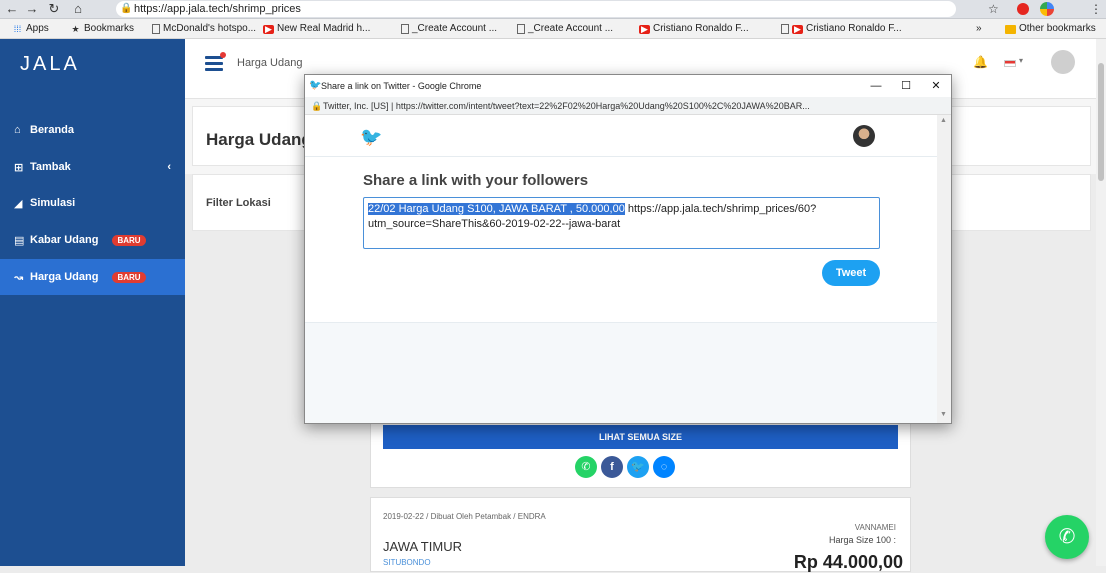 This screenshot has height=573, width=1106. I want to click on apps-grid-icon: ⁞⁞⁞, so click(17, 28).